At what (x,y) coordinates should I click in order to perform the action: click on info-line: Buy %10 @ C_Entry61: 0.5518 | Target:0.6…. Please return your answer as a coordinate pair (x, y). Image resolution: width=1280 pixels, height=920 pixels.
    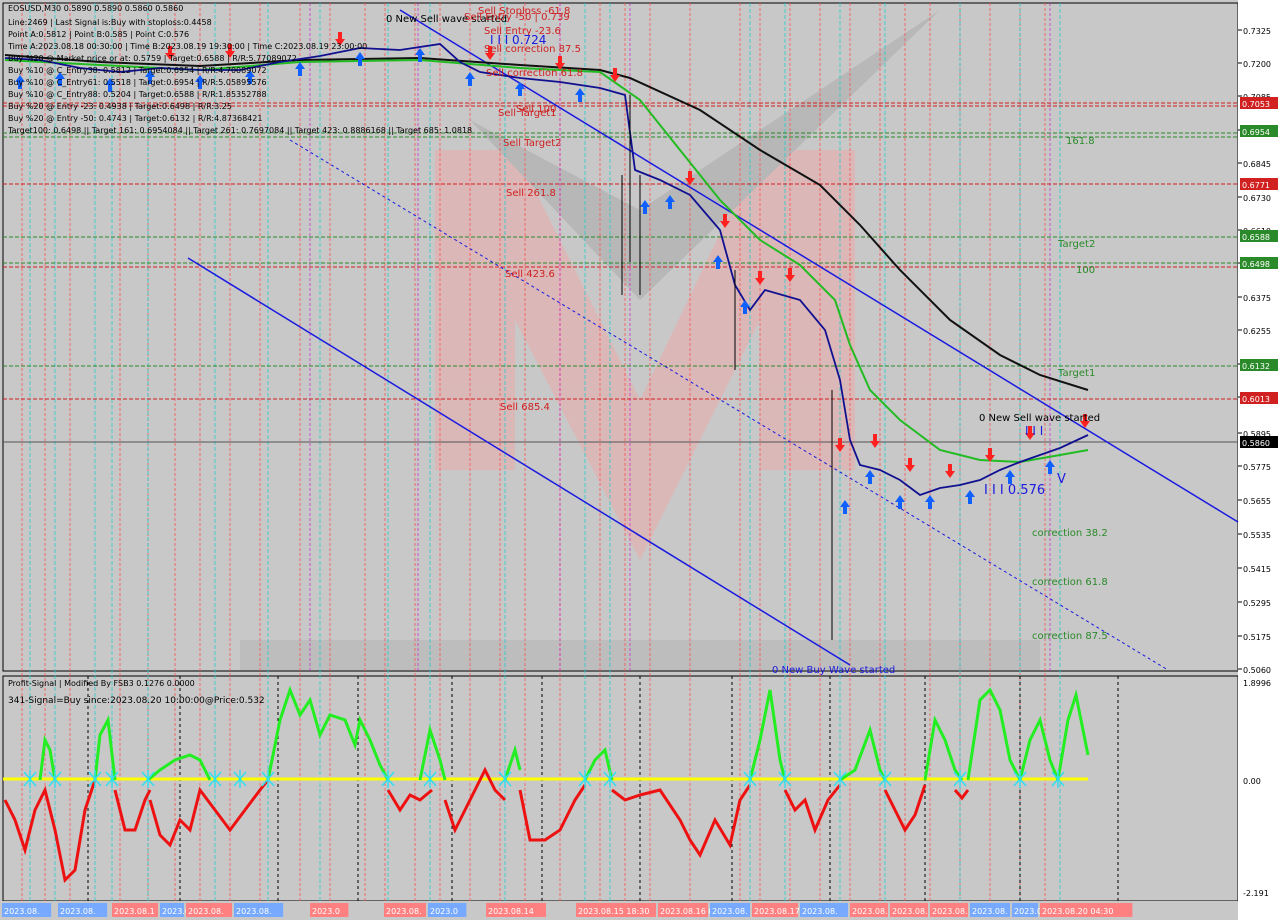
    Looking at the image, I should click on (137, 82).